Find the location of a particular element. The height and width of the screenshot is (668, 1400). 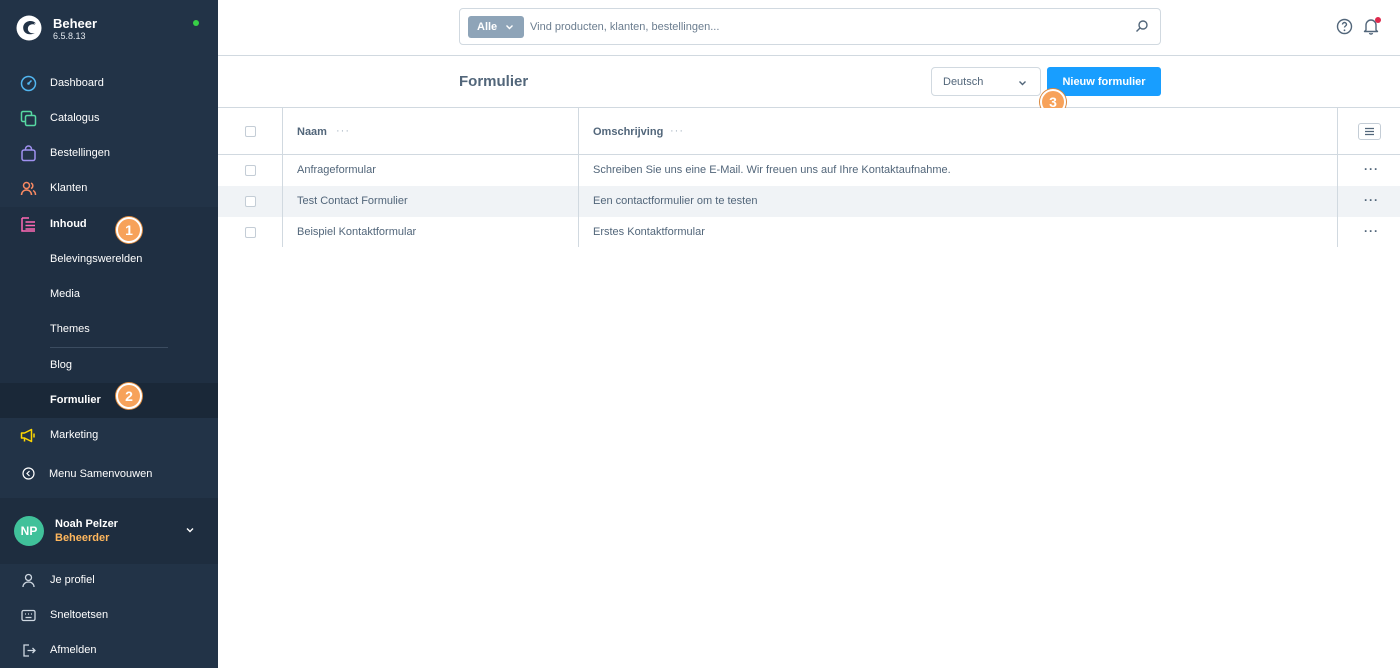

brand-name: Beheer is located at coordinates (75, 23).